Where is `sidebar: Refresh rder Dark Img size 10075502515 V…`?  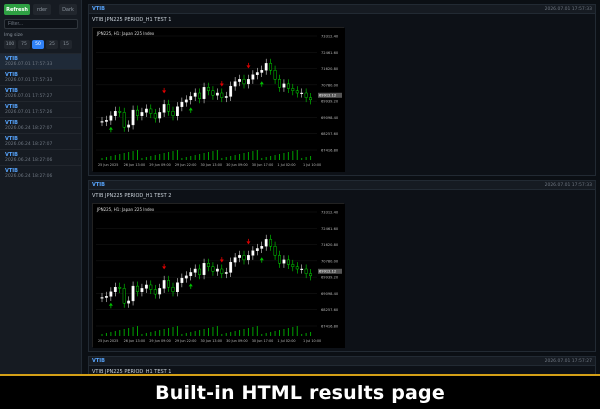
sidebar: Refresh rder Dark Img size 10075502515 V… is located at coordinates (41, 187).